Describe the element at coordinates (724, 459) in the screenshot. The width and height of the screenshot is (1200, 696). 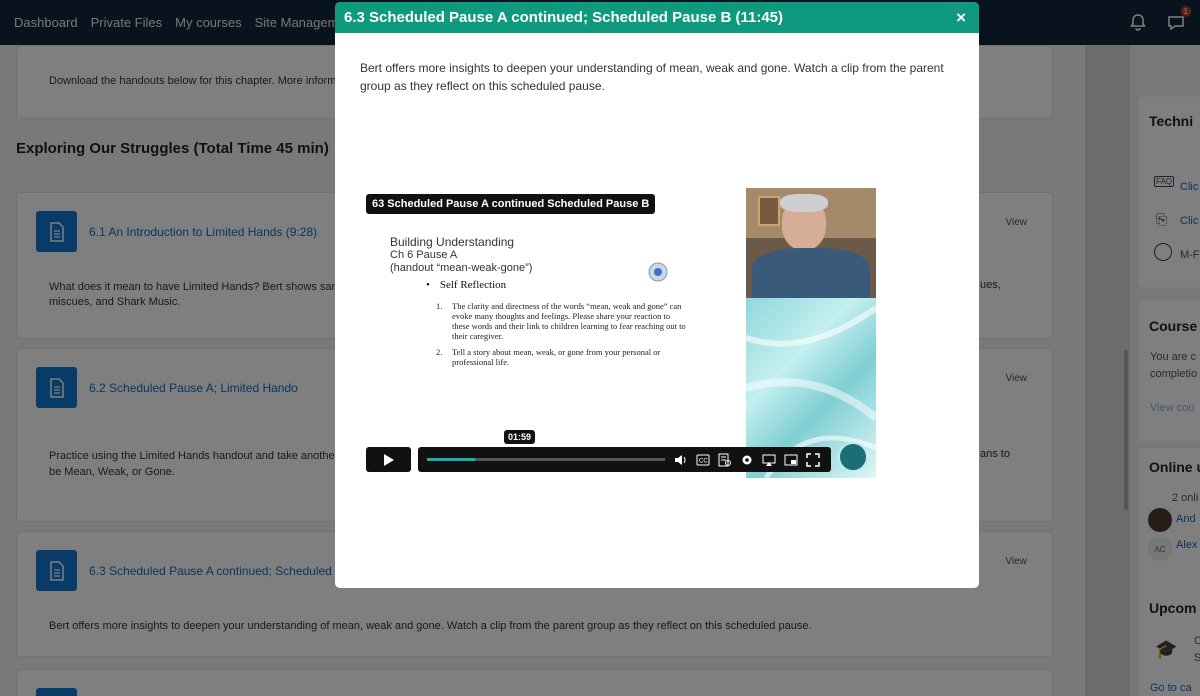
I see `transcript-icon` at that location.